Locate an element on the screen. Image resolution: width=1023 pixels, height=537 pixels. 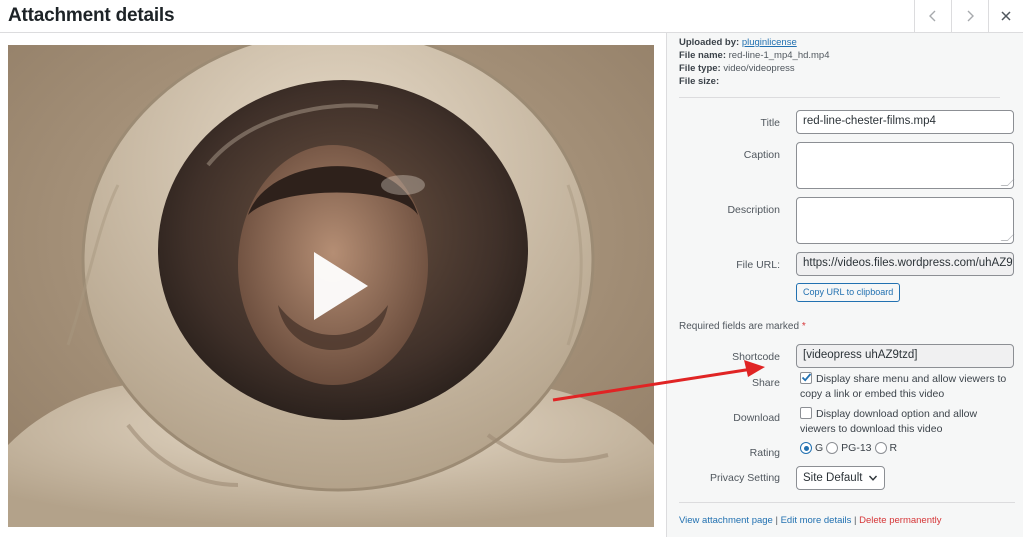
shortcode-label: Shortcode is located at coordinates (756, 357).